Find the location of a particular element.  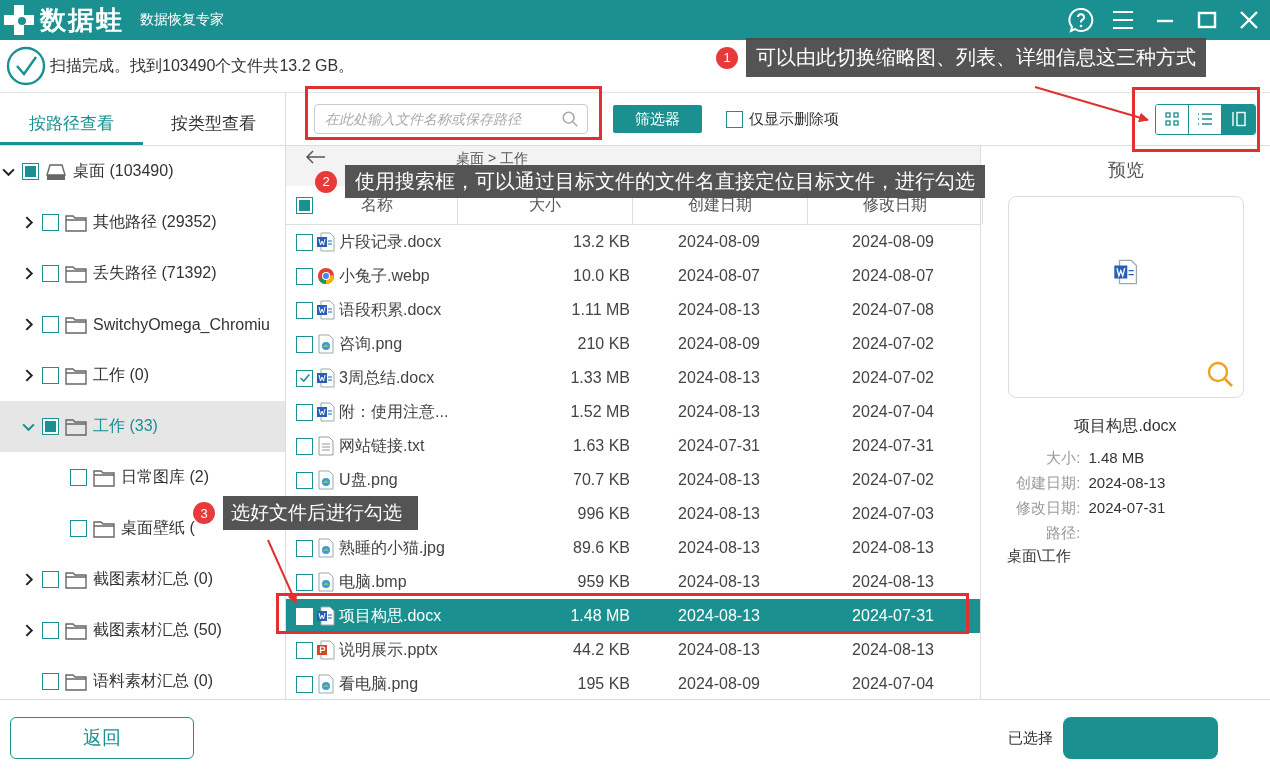

created-date: 2024-08-13 is located at coordinates (719, 650).